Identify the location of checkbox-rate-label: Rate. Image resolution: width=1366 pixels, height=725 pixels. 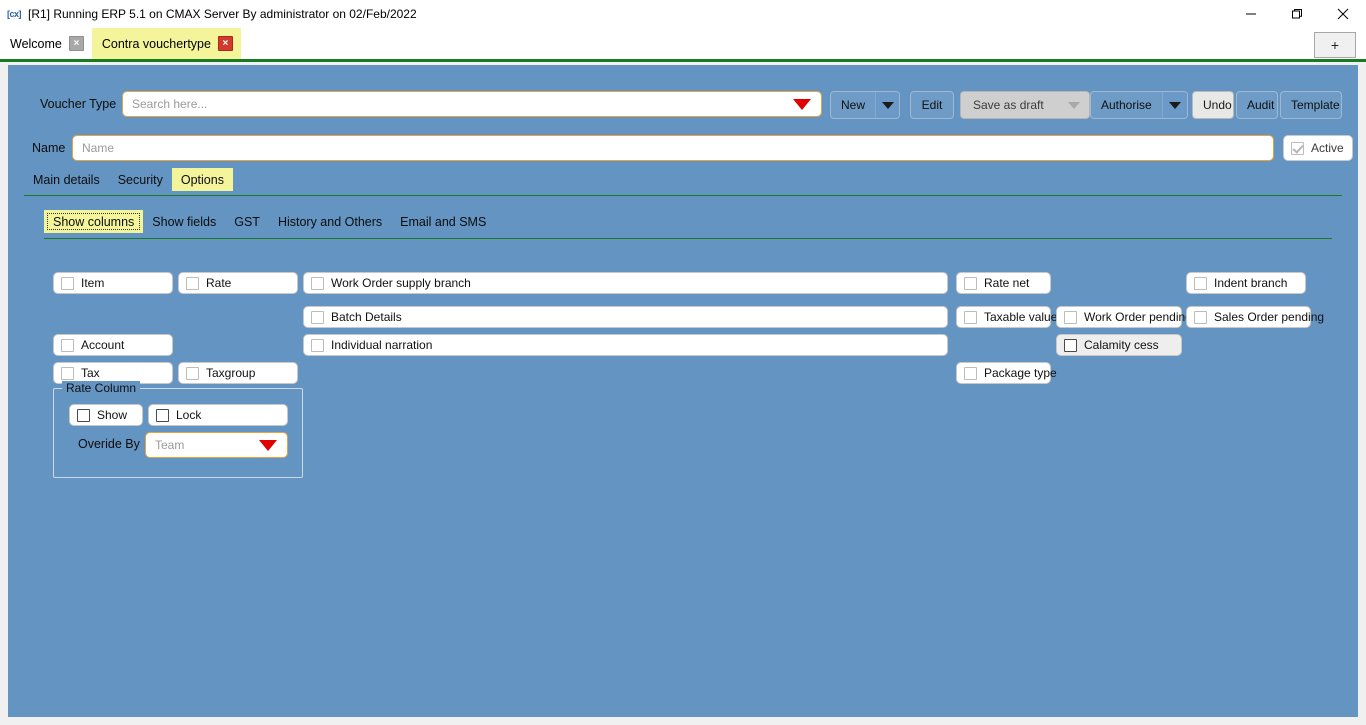
(219, 283).